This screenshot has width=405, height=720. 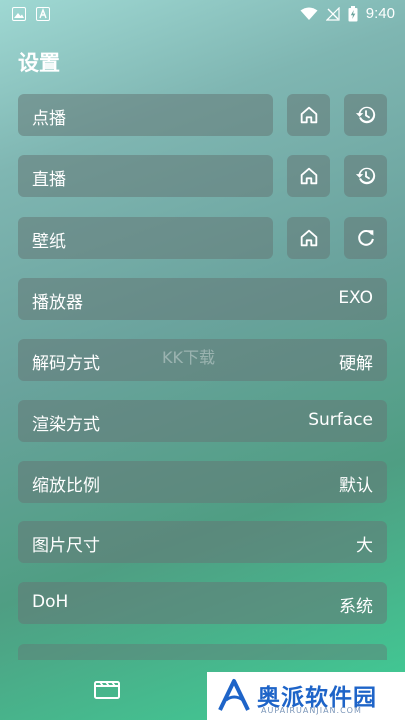 What do you see at coordinates (202, 14) in the screenshot?
I see `status-bar: 9:40` at bounding box center [202, 14].